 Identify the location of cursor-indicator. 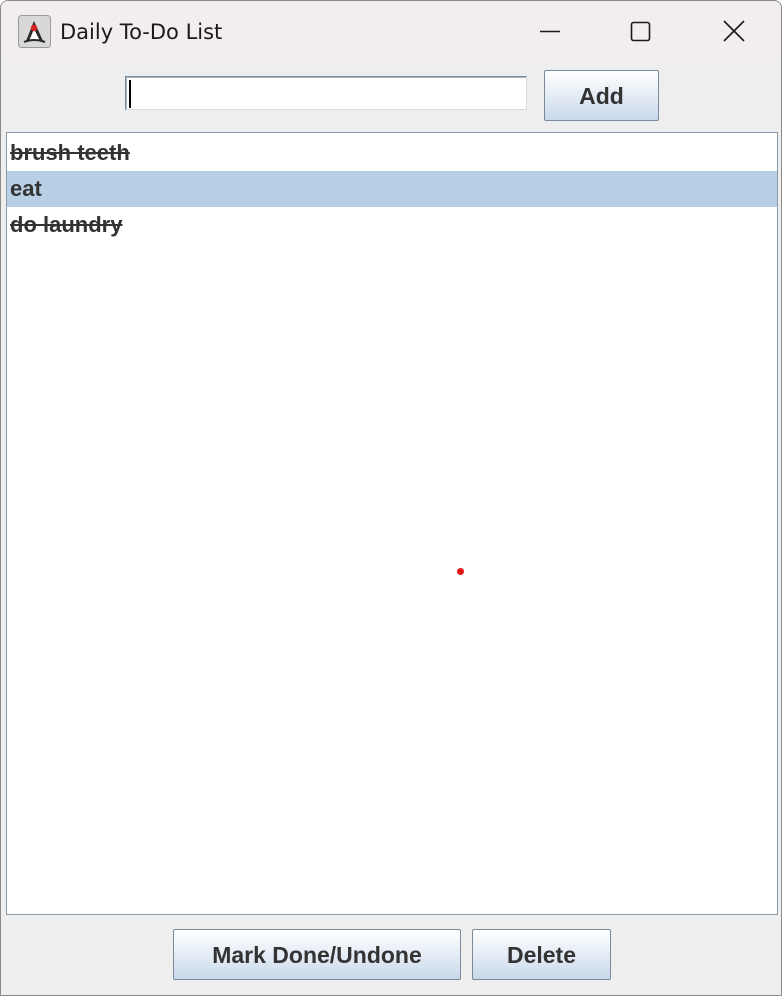
(460, 571).